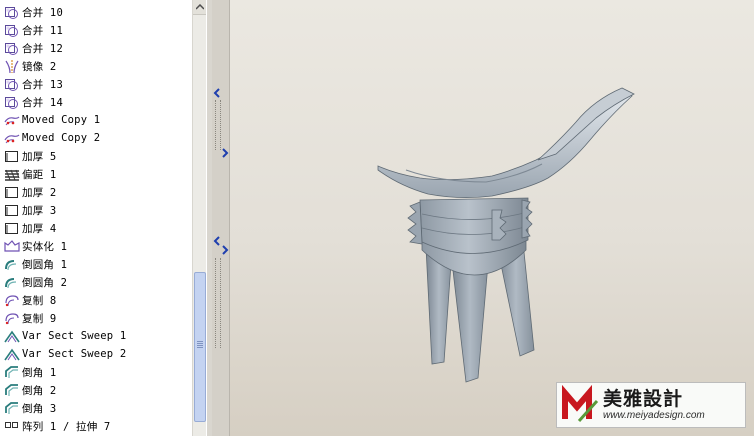 This screenshot has width=754, height=436. Describe the element at coordinates (96, 12) in the screenshot. I see `tree-item: 合并 10` at that location.